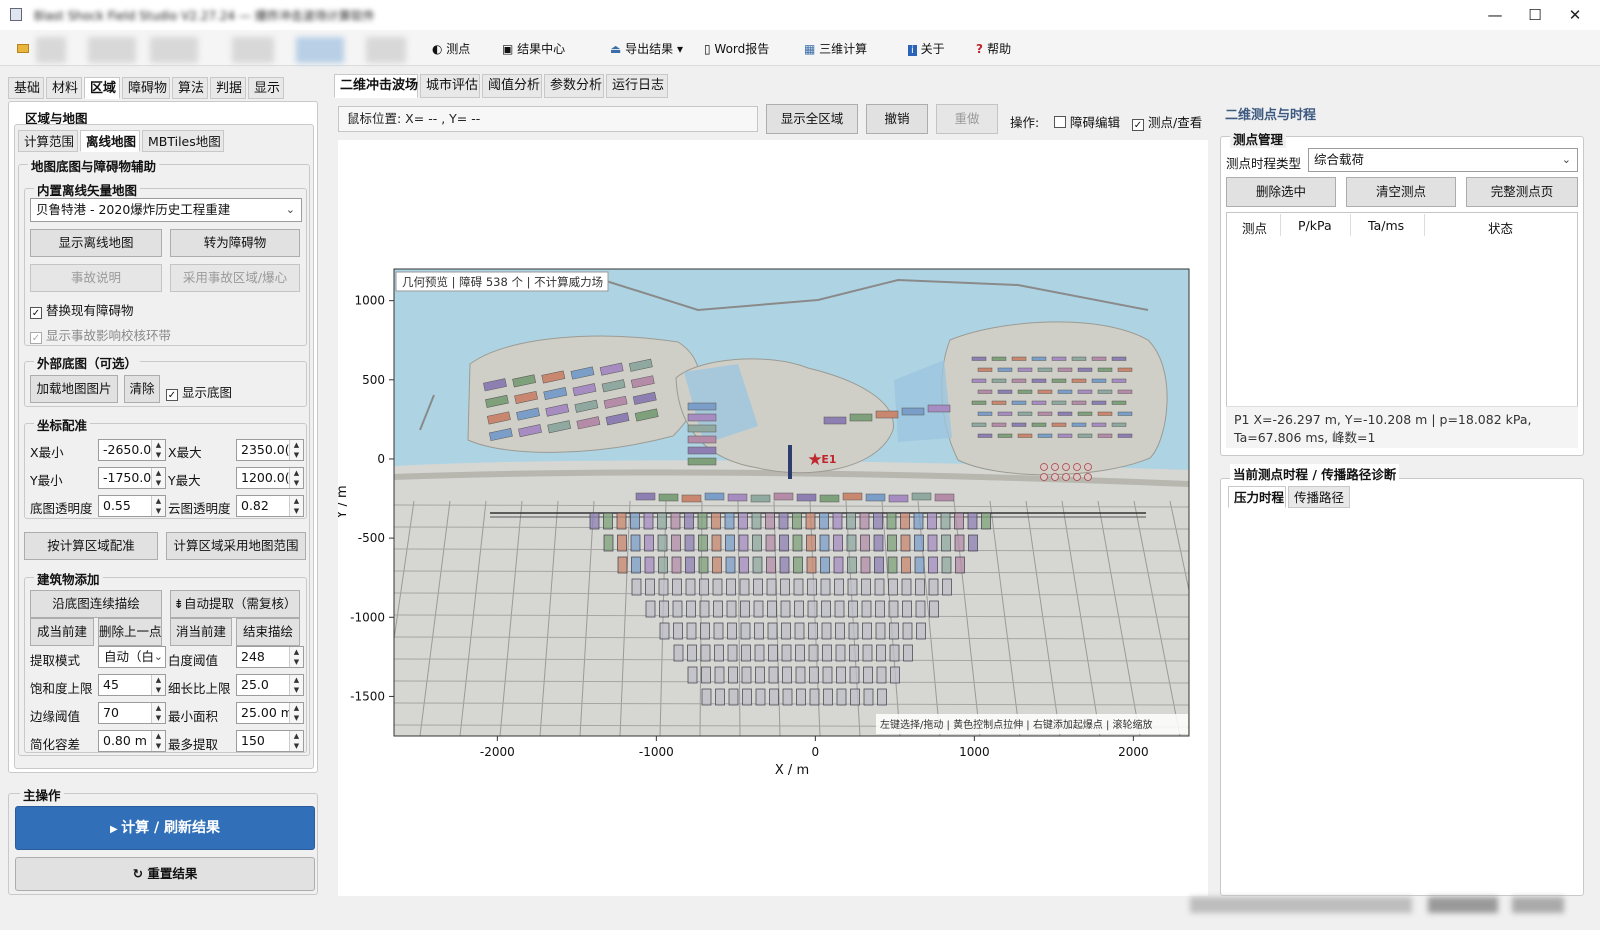 Image resolution: width=1600 pixels, height=930 pixels. I want to click on measure-button: ◐ 测点, so click(451, 49).